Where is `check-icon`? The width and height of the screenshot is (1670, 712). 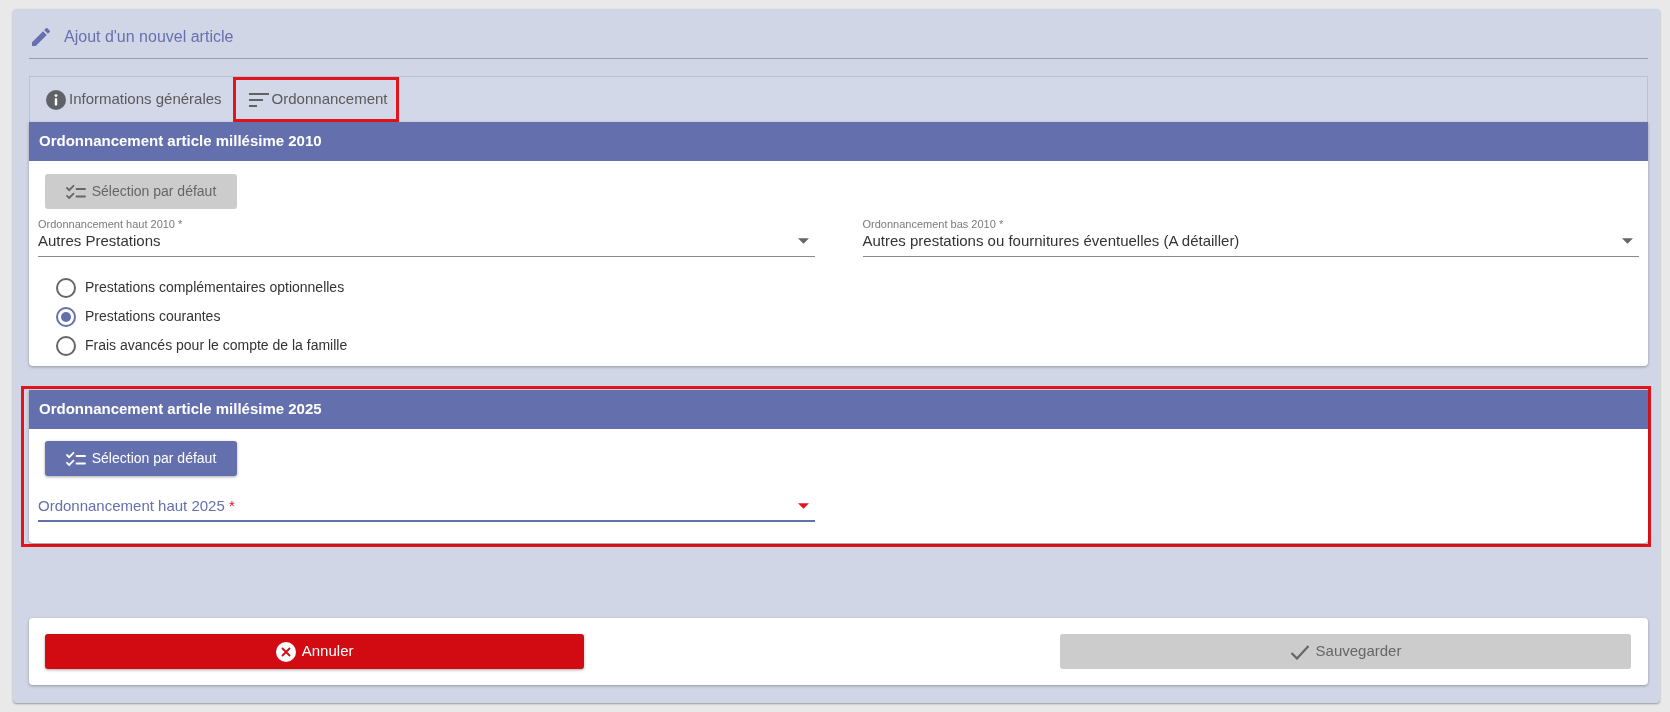 check-icon is located at coordinates (1299, 651).